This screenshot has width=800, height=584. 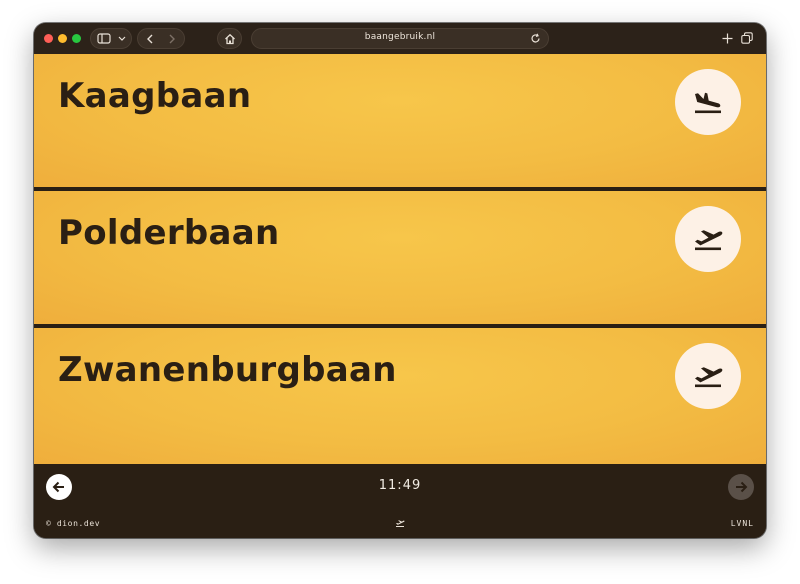 I want to click on home-button, so click(x=229, y=38).